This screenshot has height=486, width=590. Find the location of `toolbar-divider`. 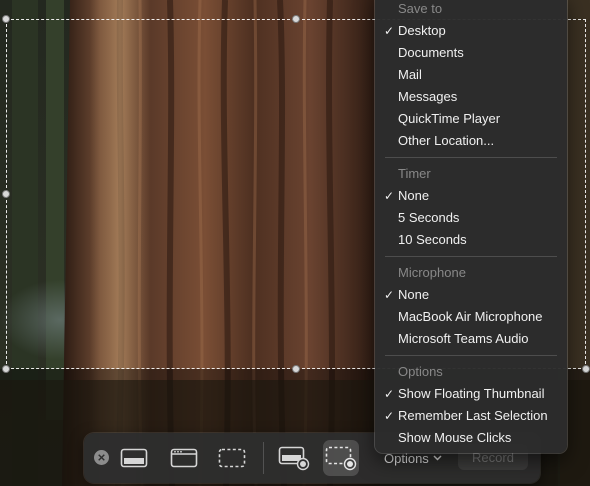

toolbar-divider is located at coordinates (263, 458).